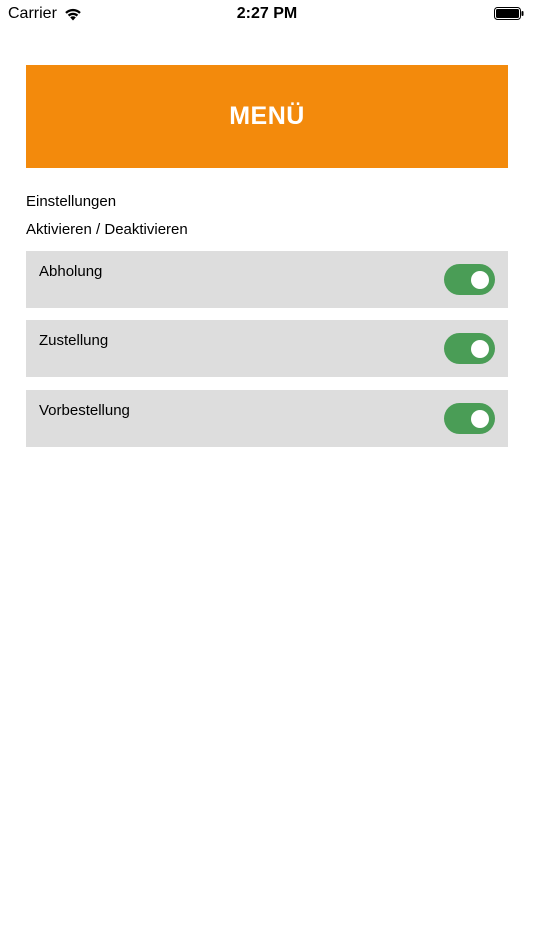  What do you see at coordinates (267, 348) in the screenshot?
I see `option-row-zustellung: Zustellung` at bounding box center [267, 348].